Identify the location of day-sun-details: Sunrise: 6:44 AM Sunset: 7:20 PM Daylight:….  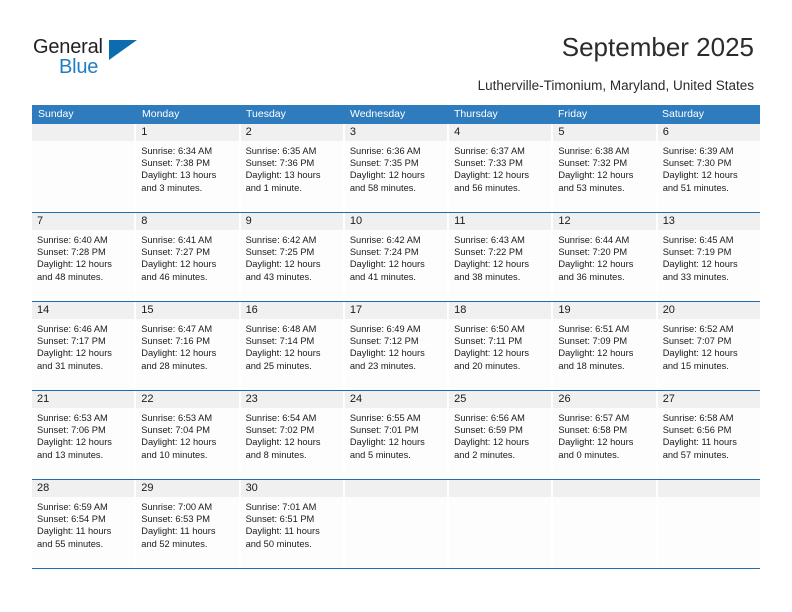
(604, 265).